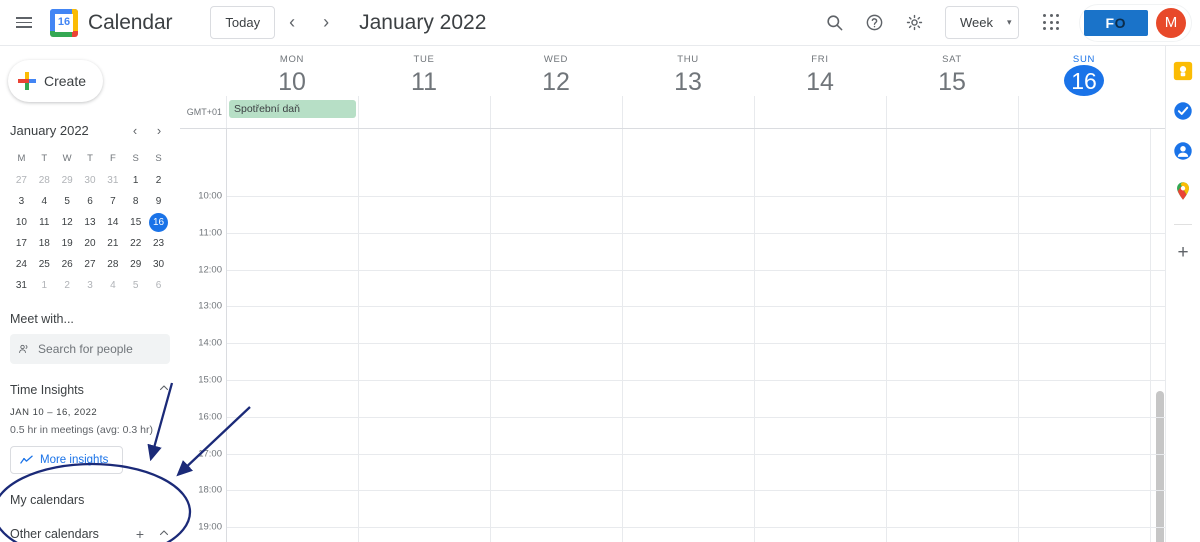  I want to click on workspace-badge: FO, so click(1115, 22).